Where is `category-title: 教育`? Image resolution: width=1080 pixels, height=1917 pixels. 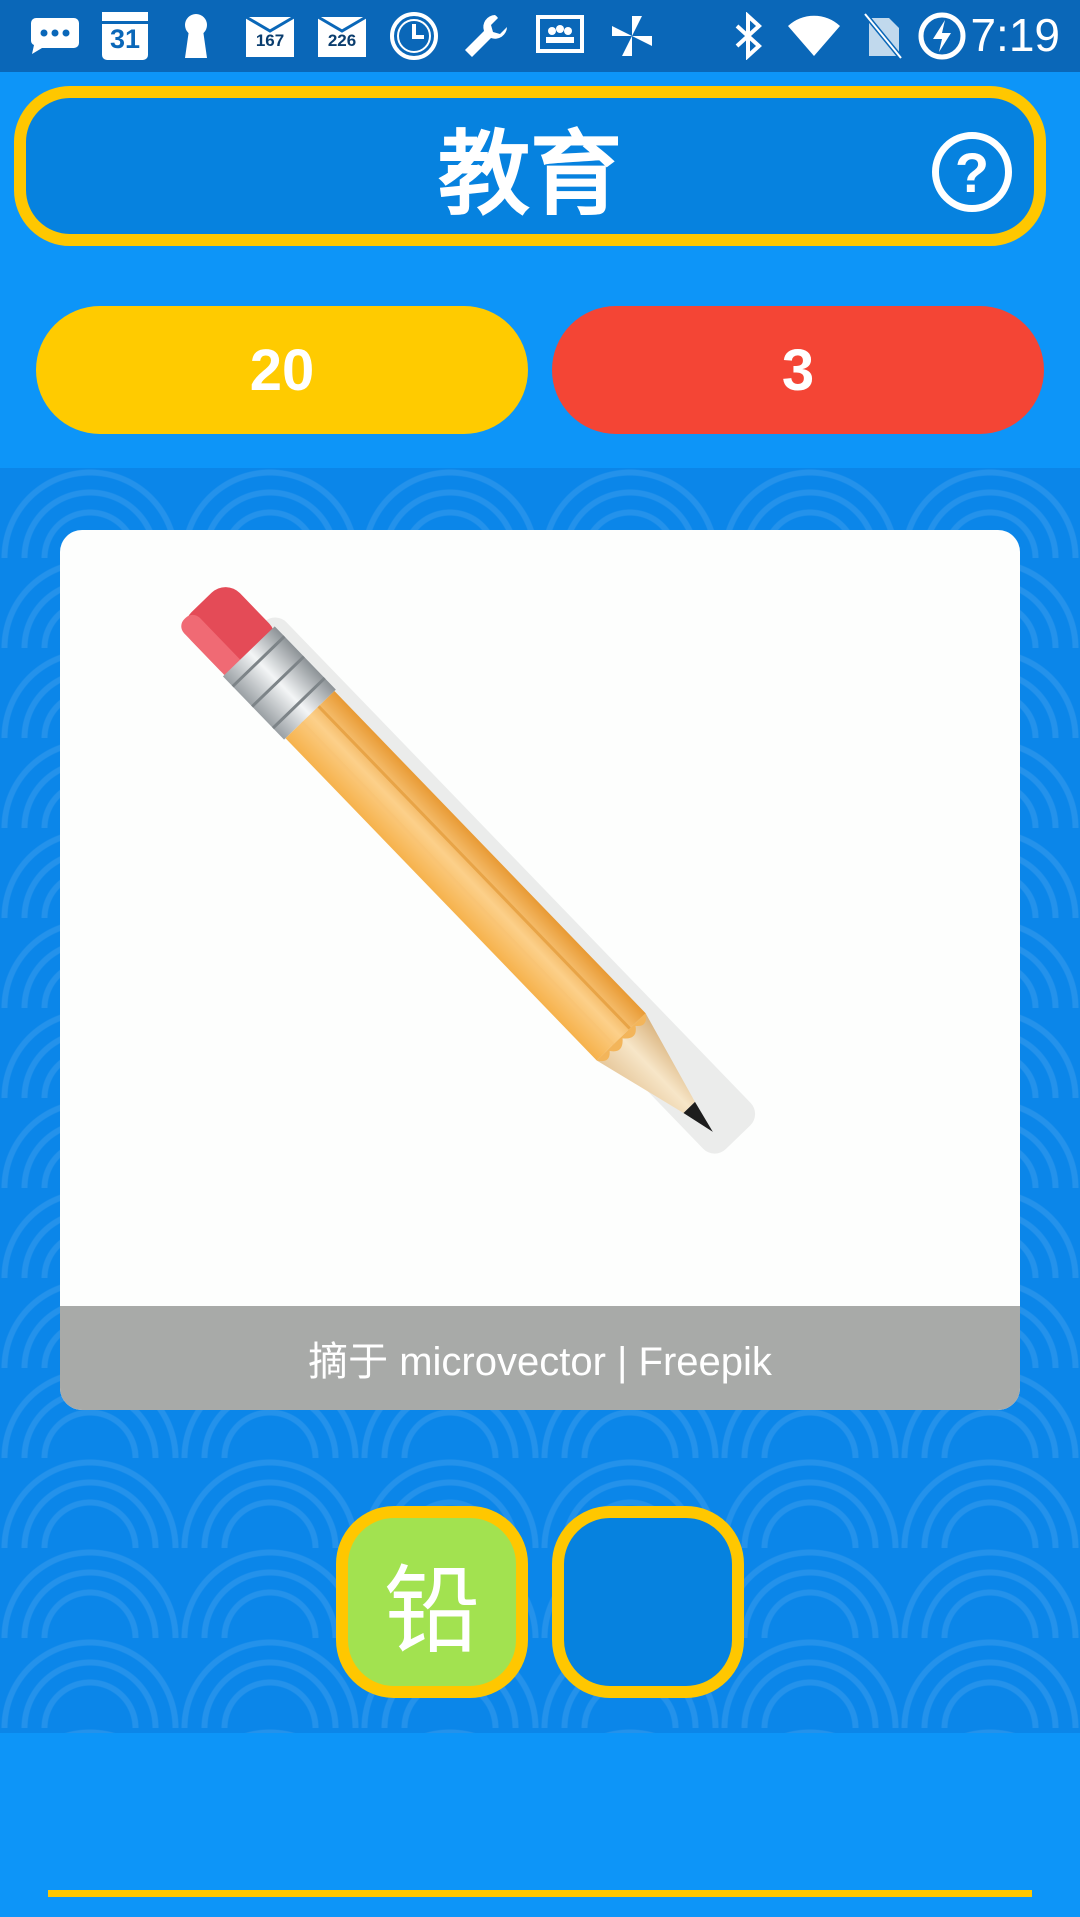 category-title: 教育 is located at coordinates (529, 174).